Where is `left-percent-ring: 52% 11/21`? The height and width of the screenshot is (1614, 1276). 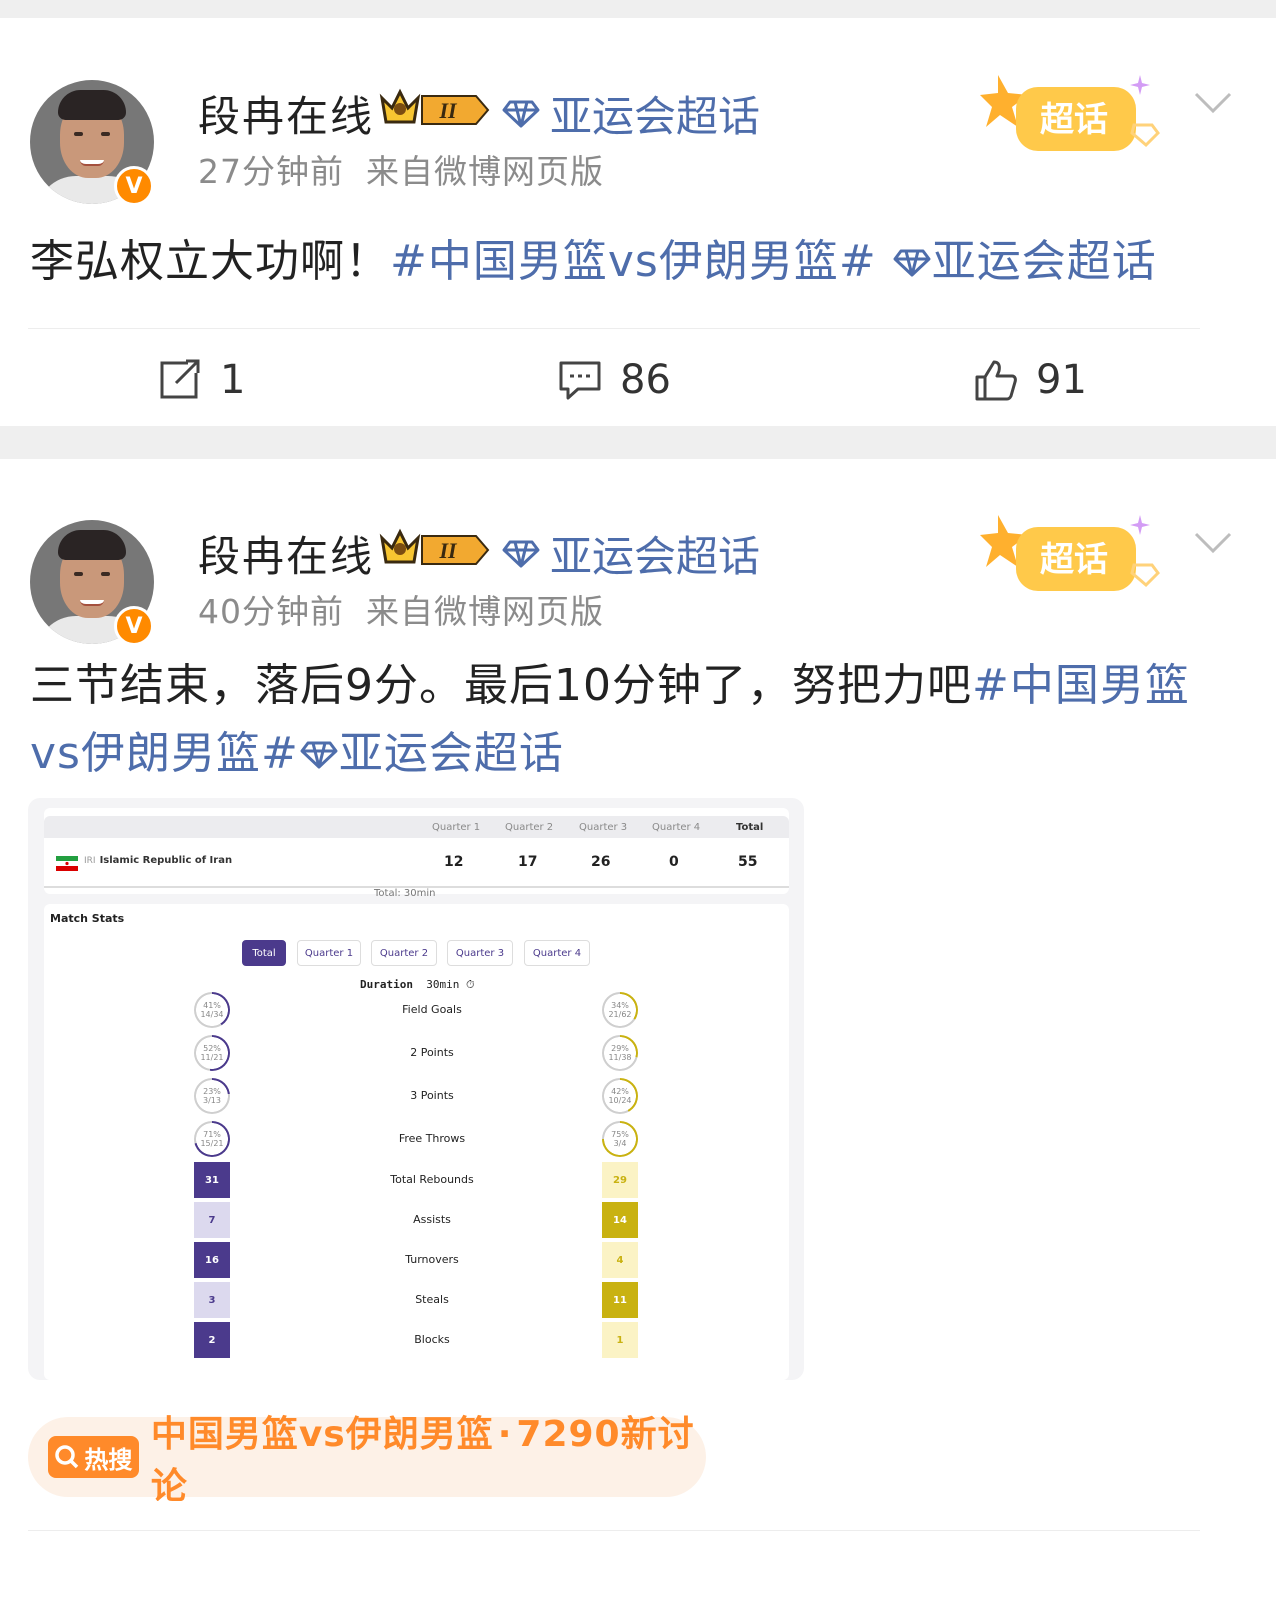 left-percent-ring: 52% 11/21 is located at coordinates (212, 1053).